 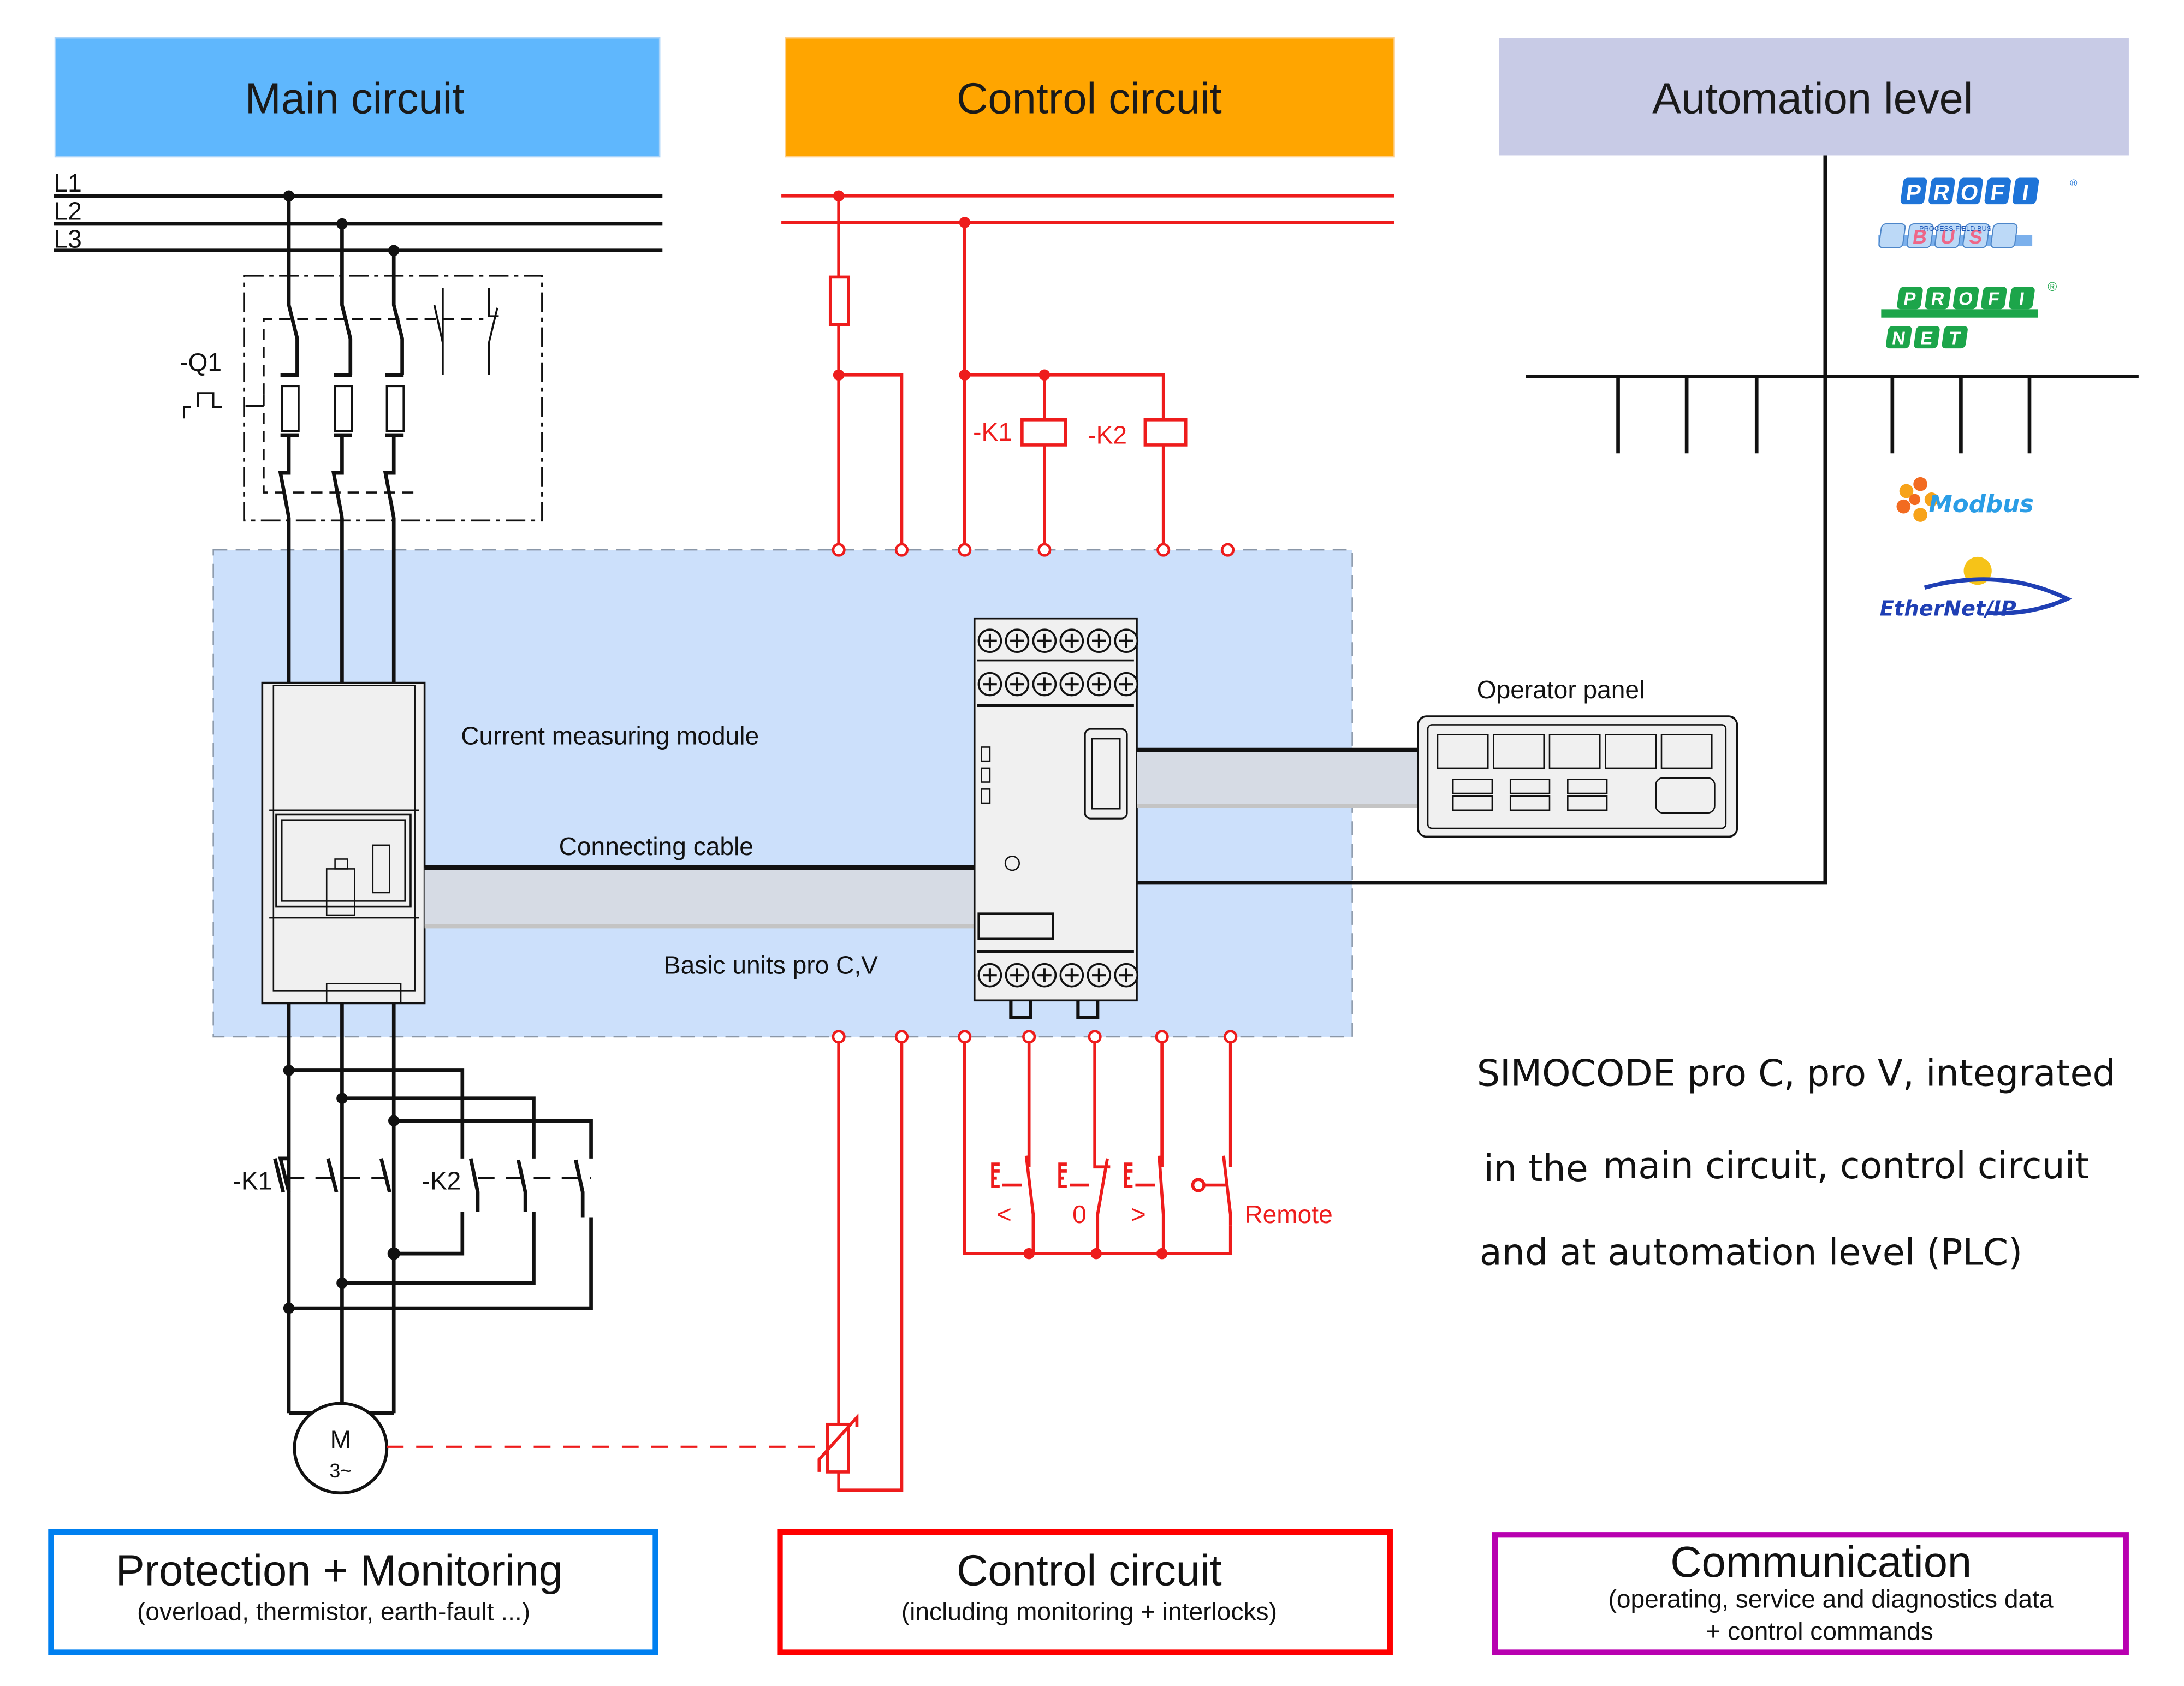 I want to click on remote-label: Remote, so click(x=1288, y=1214).